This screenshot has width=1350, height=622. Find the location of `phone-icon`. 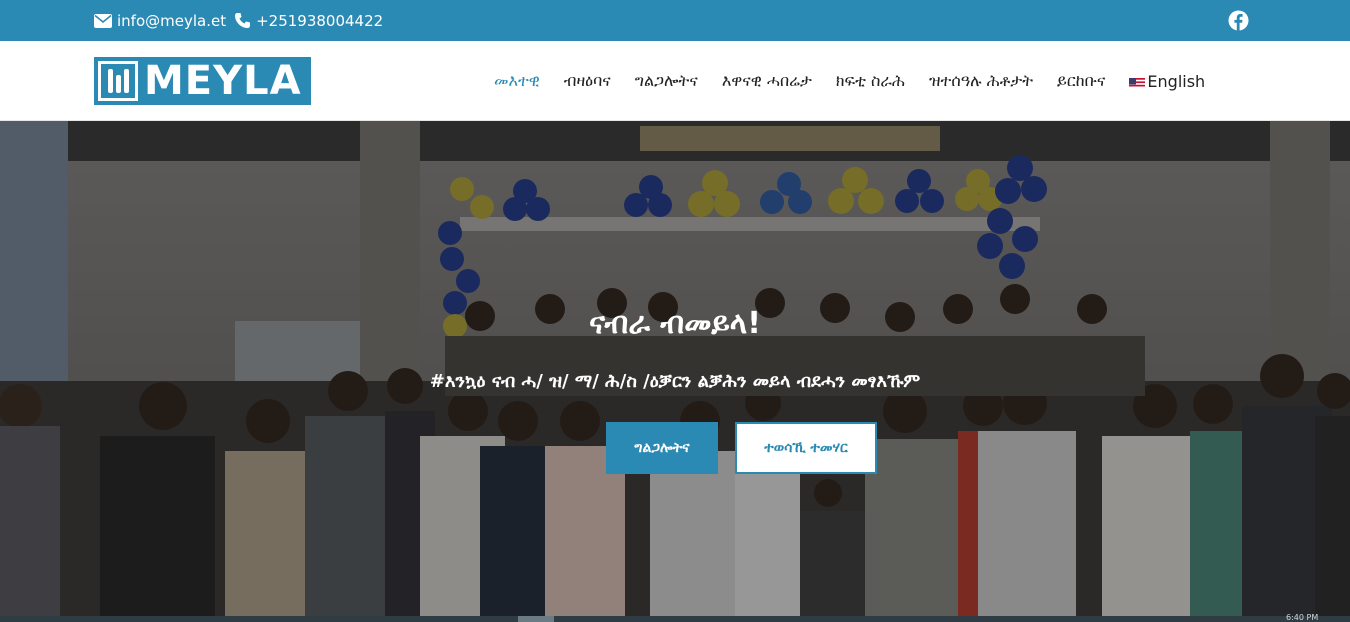

phone-icon is located at coordinates (242, 20).